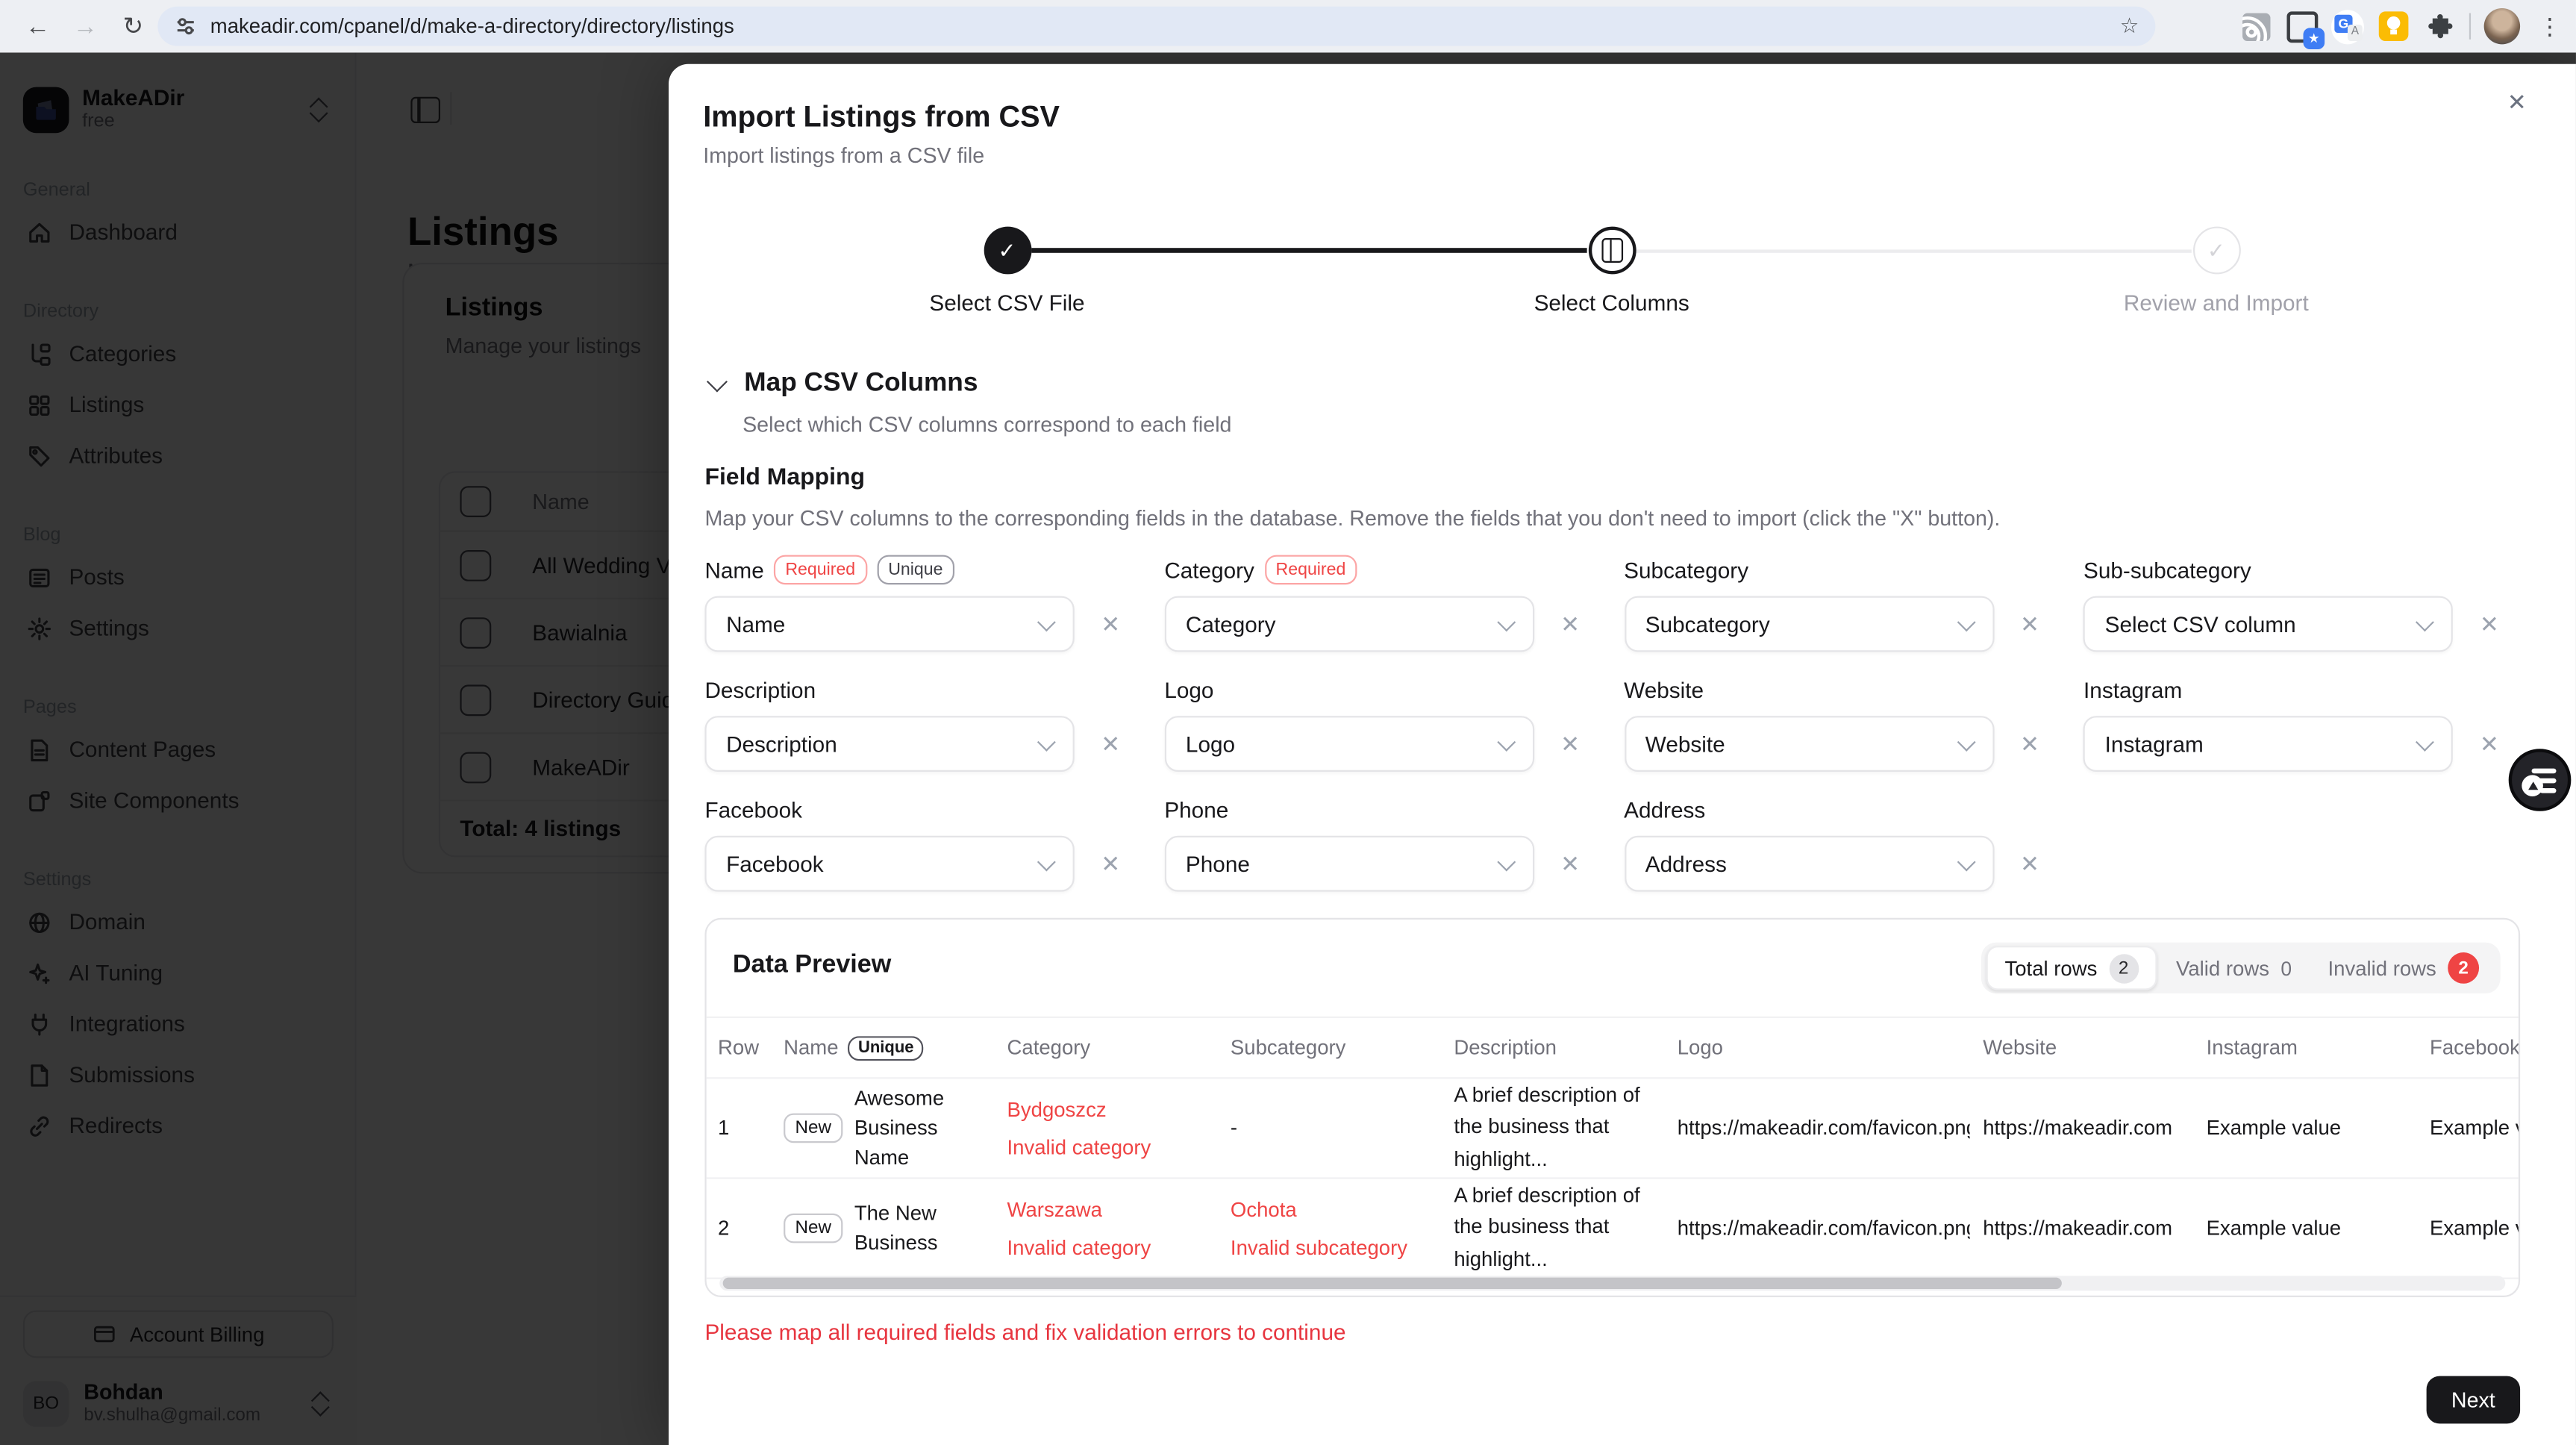 The width and height of the screenshot is (2576, 1445). What do you see at coordinates (2549, 26) in the screenshot?
I see `browser-menu-icon: ⋮` at bounding box center [2549, 26].